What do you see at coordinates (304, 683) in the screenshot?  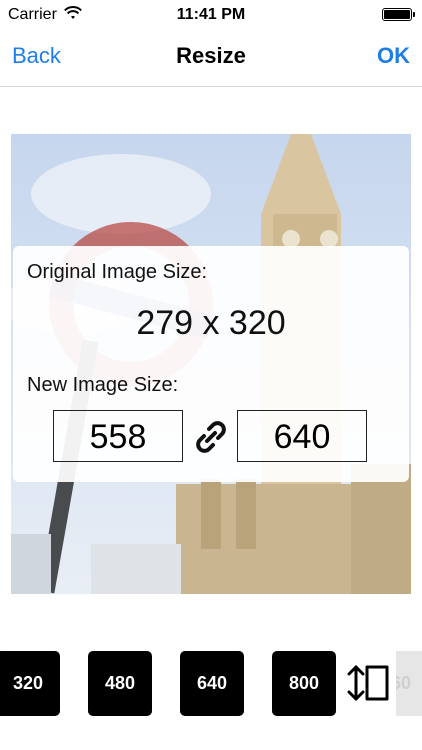 I see `preset-button-800: 800` at bounding box center [304, 683].